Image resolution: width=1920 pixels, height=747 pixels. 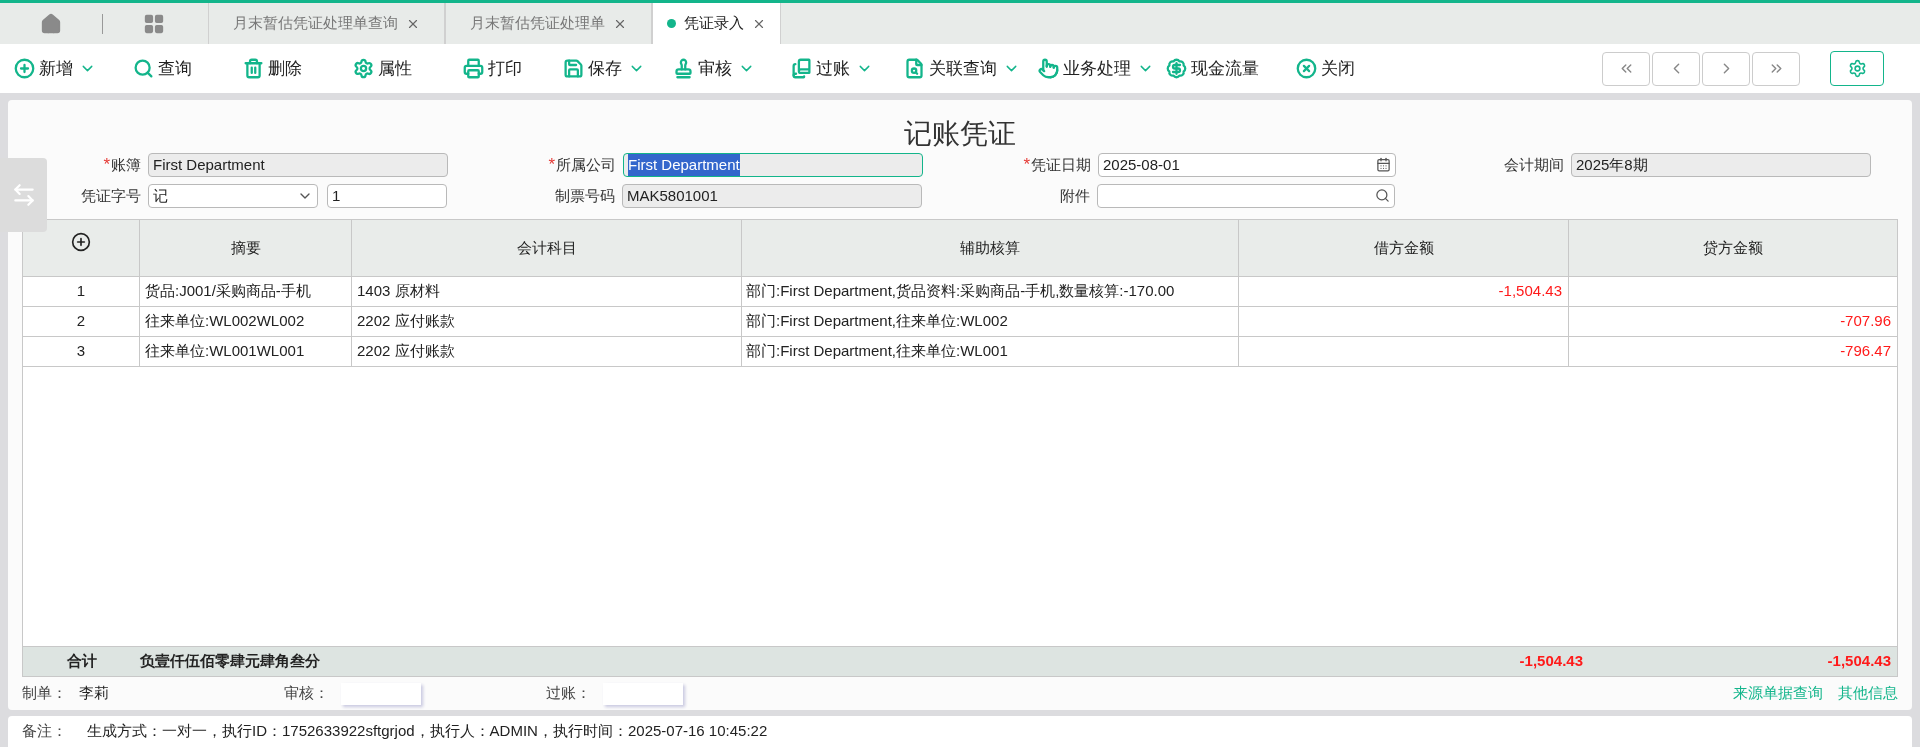 What do you see at coordinates (427, 731) in the screenshot?
I see `remarks-text: 生成方式：一对一，执行ID：1752633922sftgrjod，执行人：ADMIN，执行时间：2025-07-16 10:45:22` at bounding box center [427, 731].